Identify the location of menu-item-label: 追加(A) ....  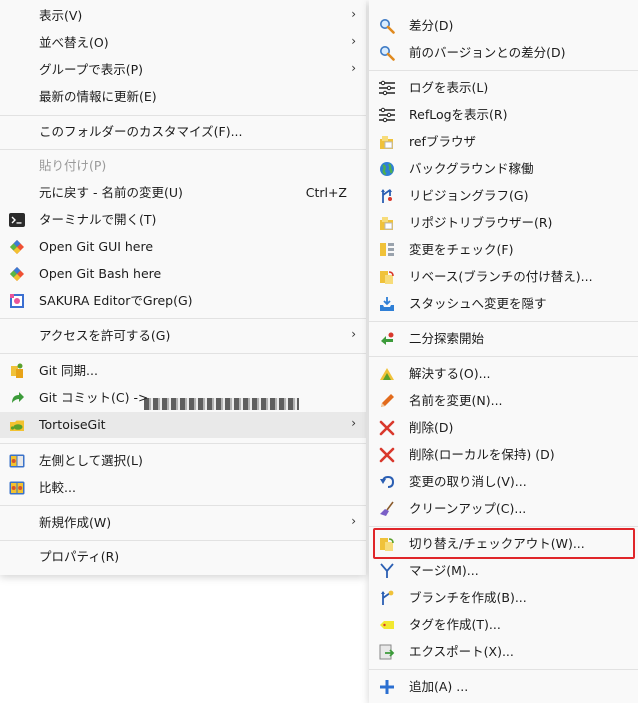
(439, 686).